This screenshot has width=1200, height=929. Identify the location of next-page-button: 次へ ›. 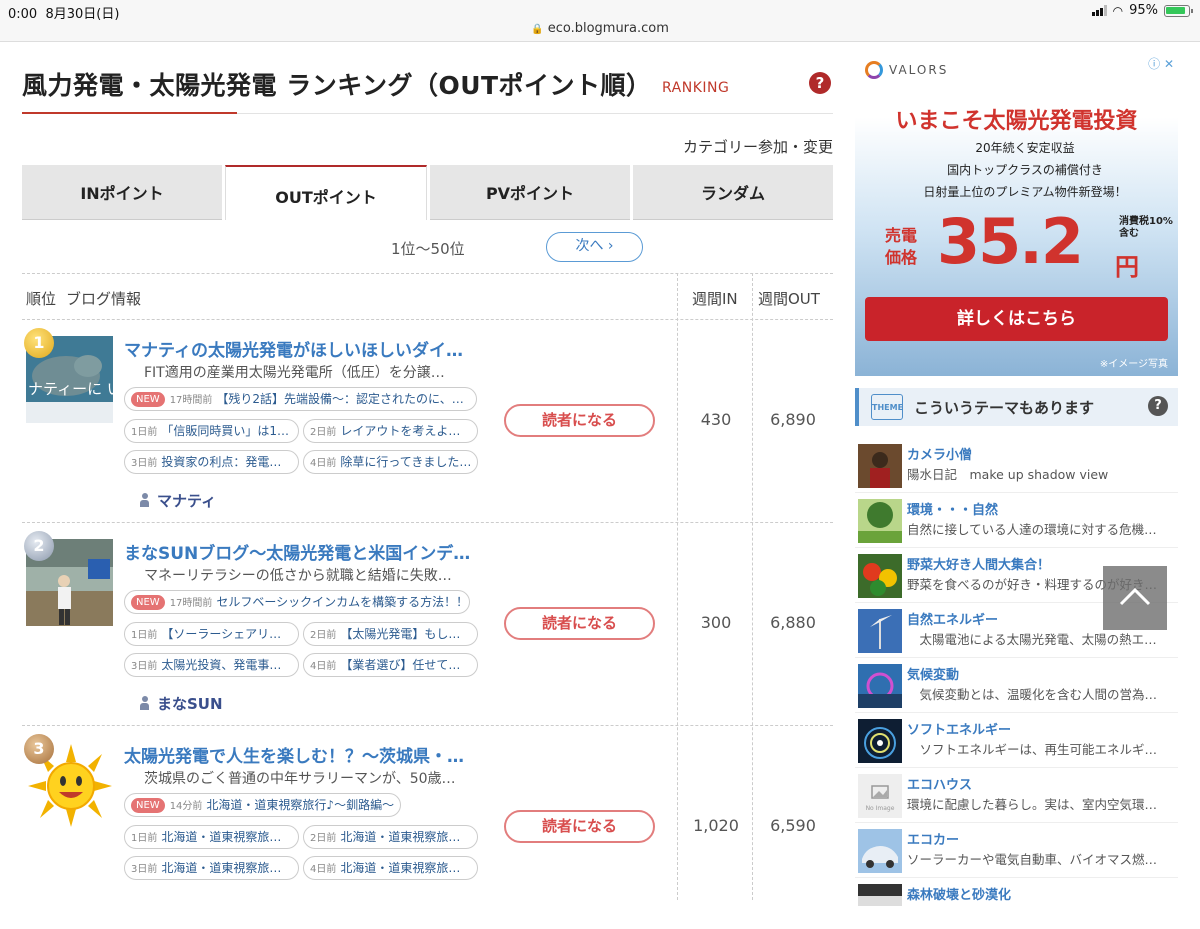
(594, 247).